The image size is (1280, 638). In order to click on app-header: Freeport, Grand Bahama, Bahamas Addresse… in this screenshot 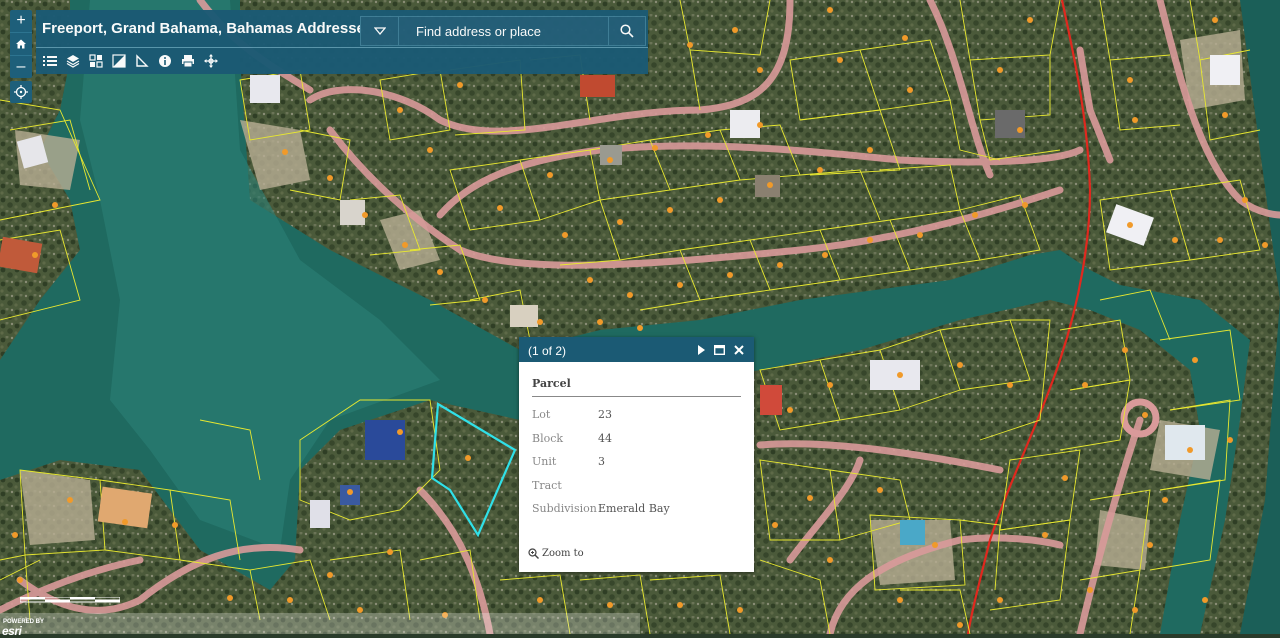, I will do `click(342, 42)`.